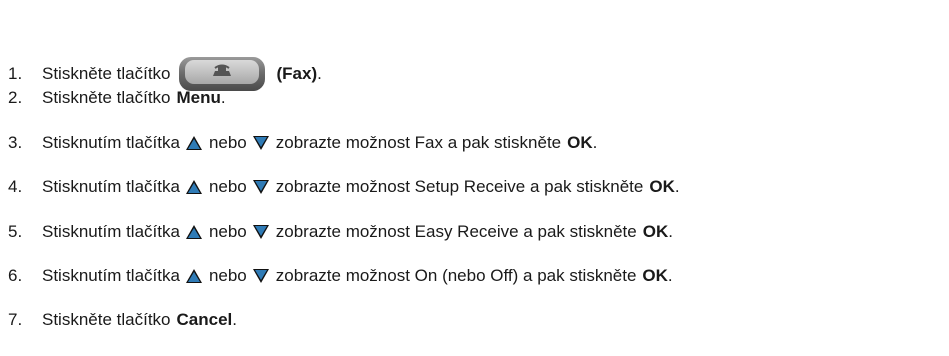 The image size is (949, 356). What do you see at coordinates (15, 73) in the screenshot?
I see `step-number: 1.` at bounding box center [15, 73].